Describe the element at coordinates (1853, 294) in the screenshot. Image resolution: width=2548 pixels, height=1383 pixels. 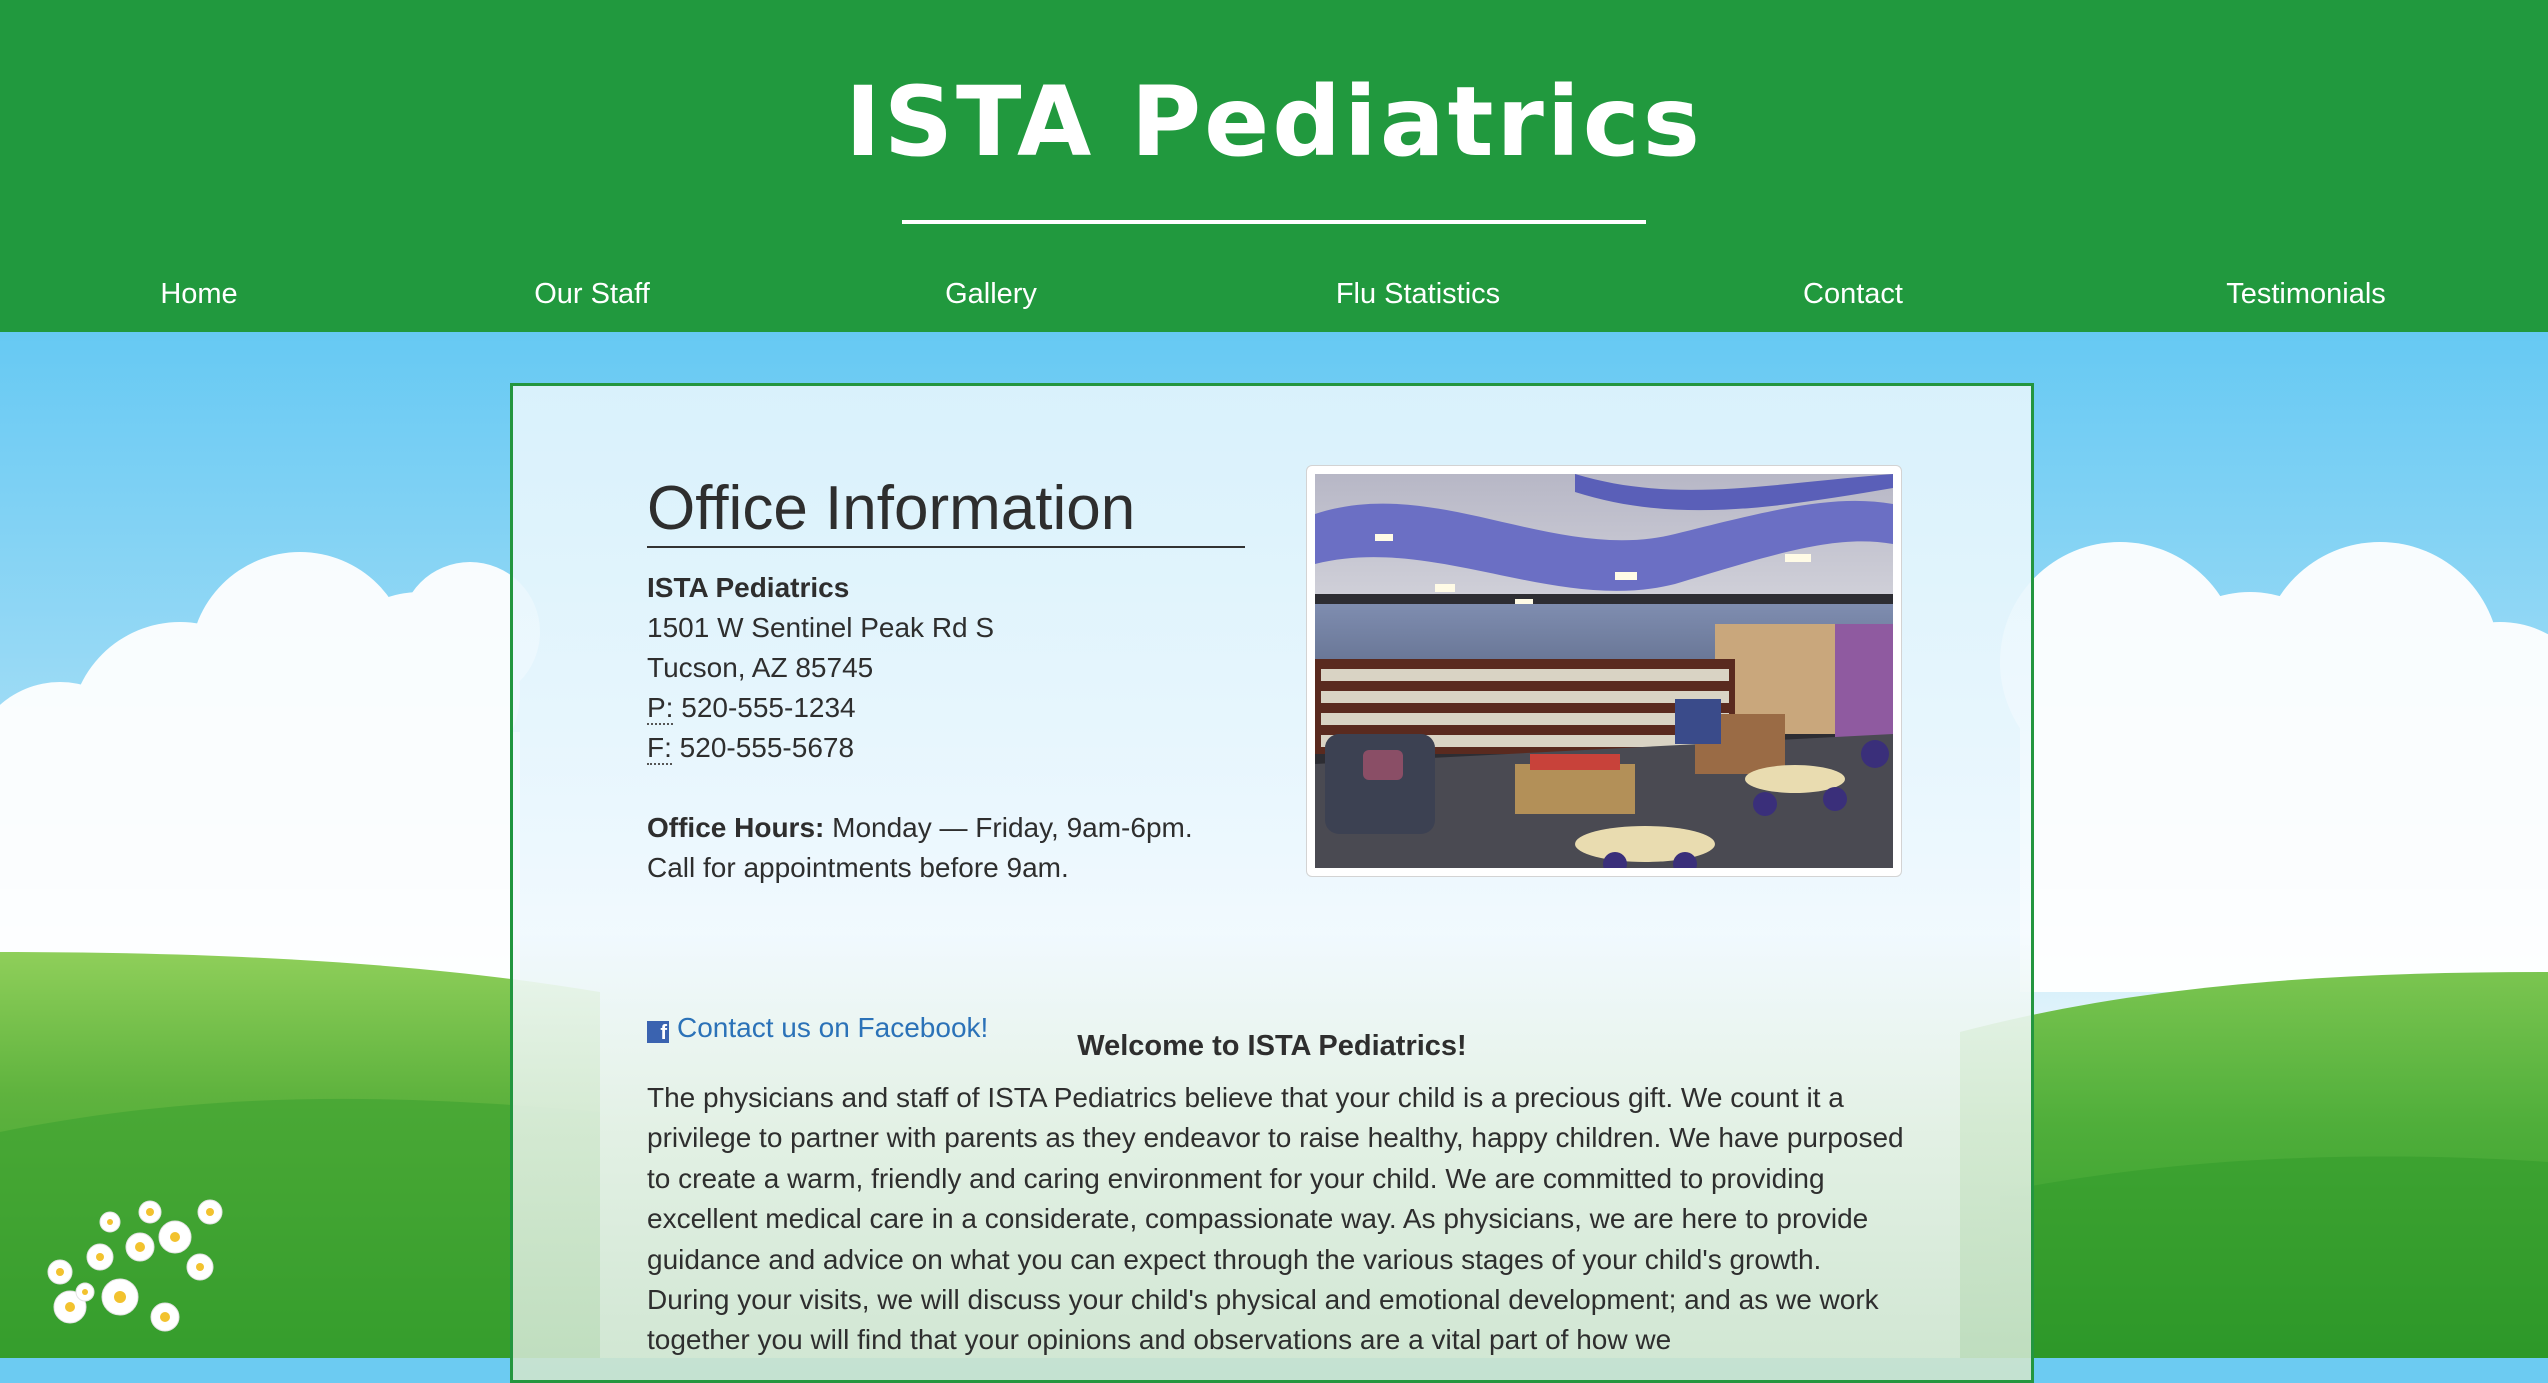
I see `nav-item-contact: Contact` at that location.